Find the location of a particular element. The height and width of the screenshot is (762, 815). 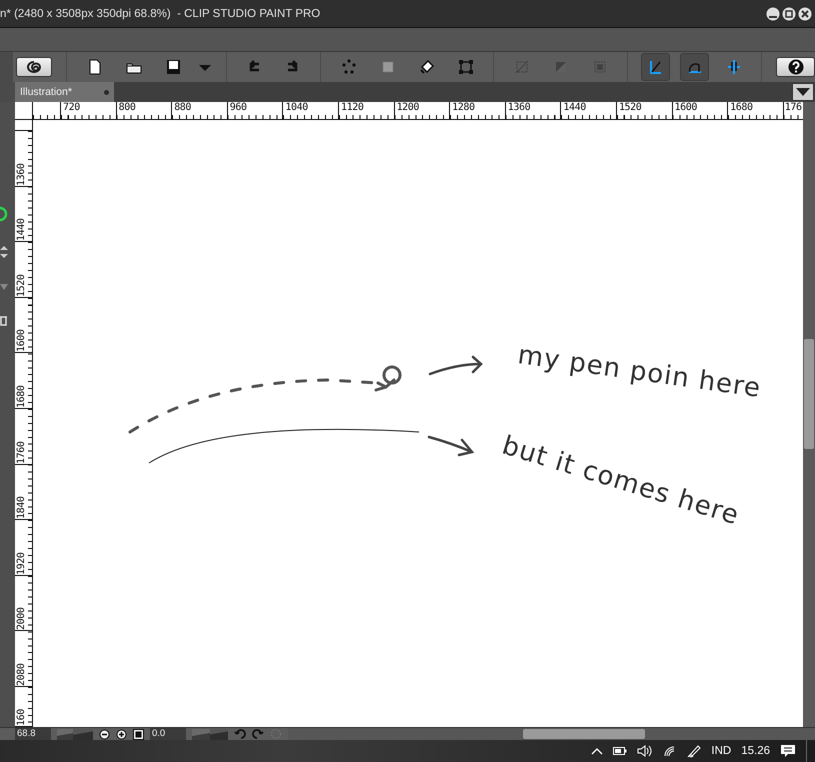

battery-icon is located at coordinates (620, 751).